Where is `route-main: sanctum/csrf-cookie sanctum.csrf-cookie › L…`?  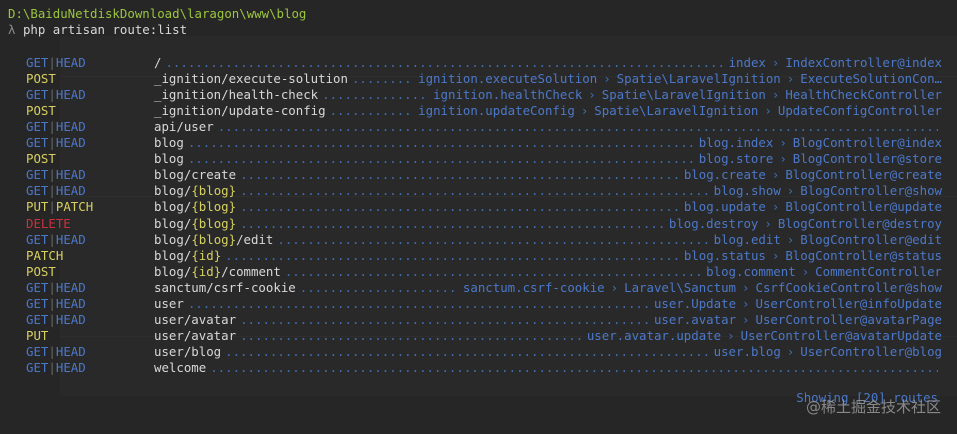
route-main: sanctum/csrf-cookie sanctum.csrf-cookie › L… is located at coordinates (548, 288).